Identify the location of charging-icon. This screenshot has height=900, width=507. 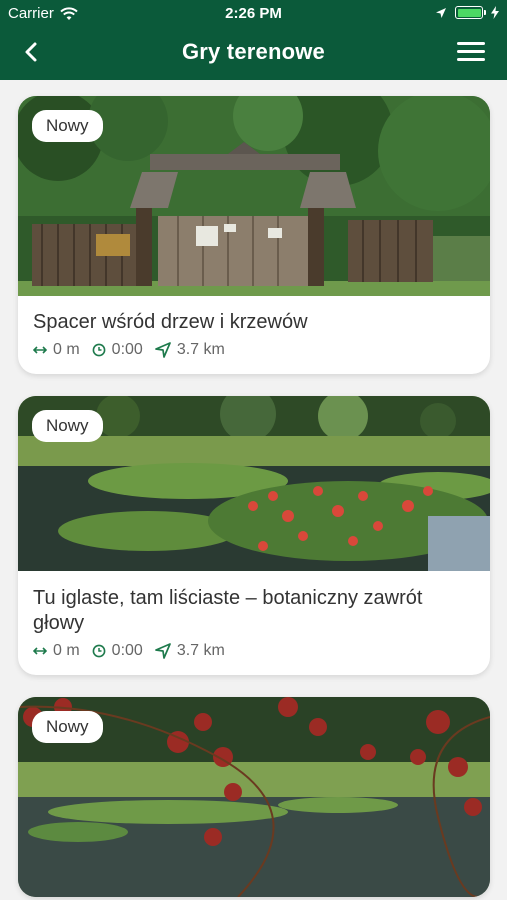
(495, 12).